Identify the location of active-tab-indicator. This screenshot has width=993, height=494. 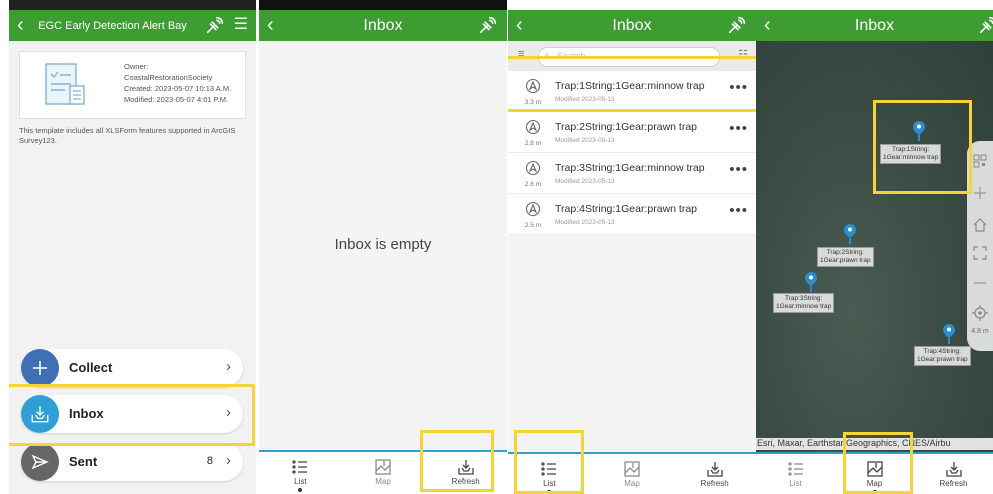
(549, 492).